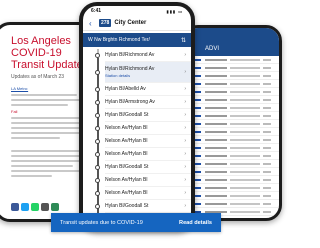  What do you see at coordinates (232, 42) in the screenshot?
I see `advisory-header: ADVI` at bounding box center [232, 42].